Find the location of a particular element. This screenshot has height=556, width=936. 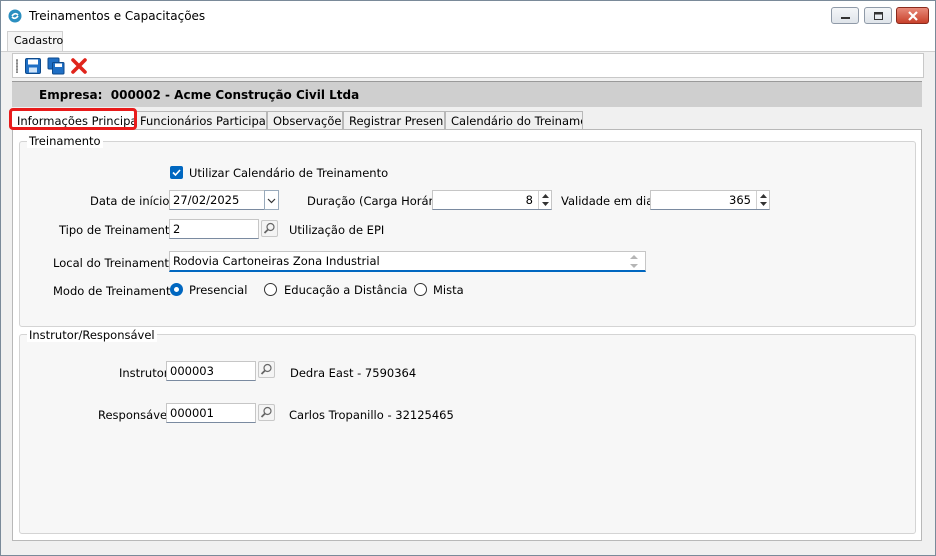

responsavel-field: 000001 is located at coordinates (211, 413).